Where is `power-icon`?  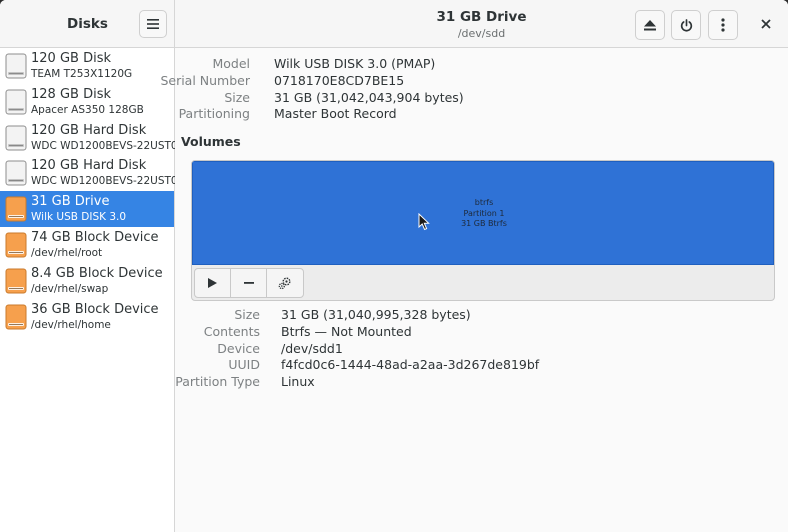
power-icon is located at coordinates (686, 25).